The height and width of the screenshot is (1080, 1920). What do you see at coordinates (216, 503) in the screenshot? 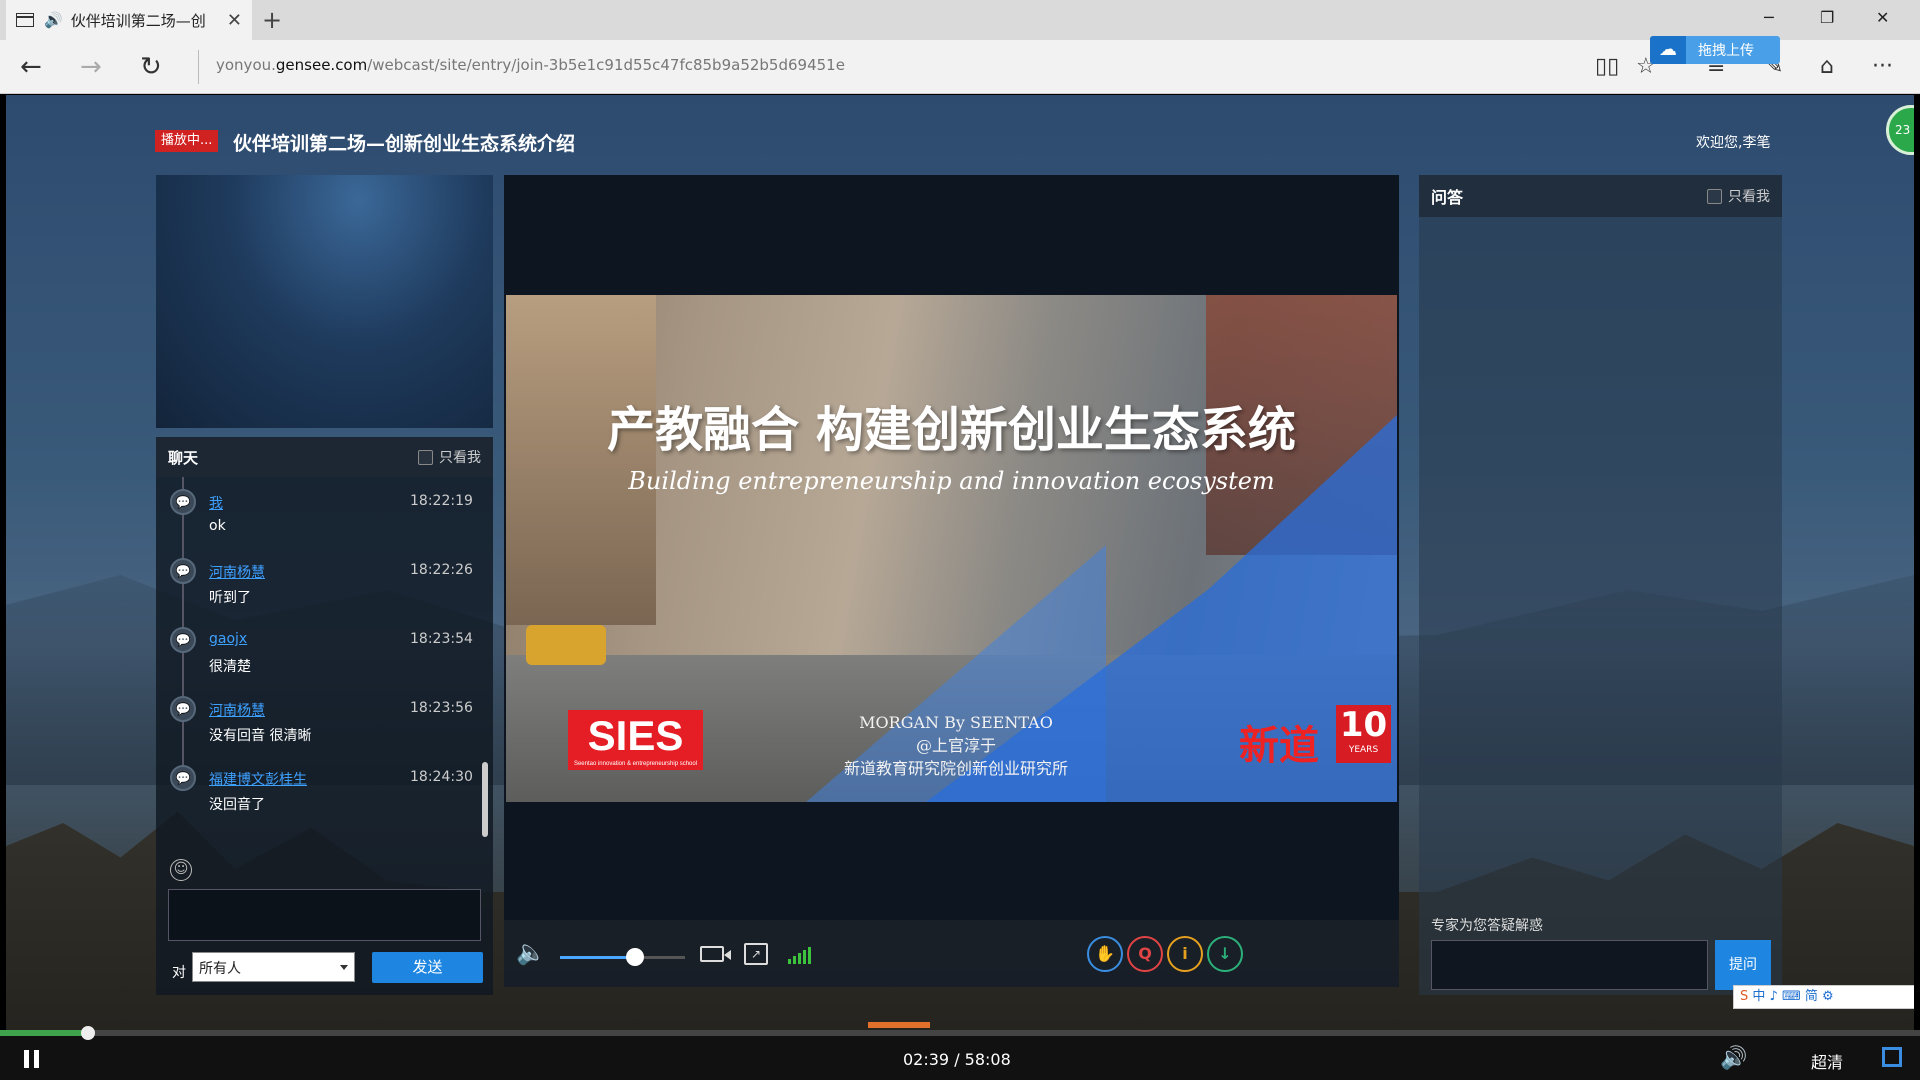
I see `chat-sender-name: 我` at bounding box center [216, 503].